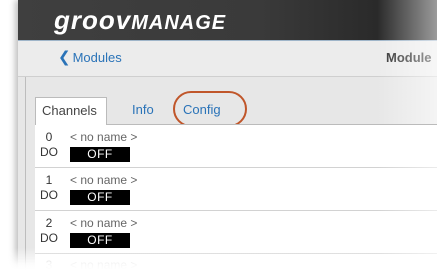 The width and height of the screenshot is (437, 270). Describe the element at coordinates (236, 262) in the screenshot. I see `channel-row: 3 < no name >` at that location.